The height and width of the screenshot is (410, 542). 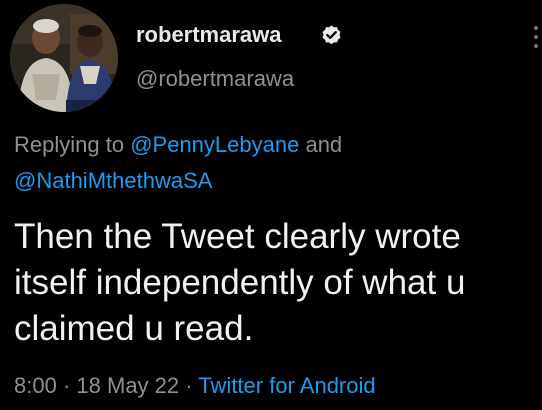 I want to click on avatar, so click(x=64, y=58).